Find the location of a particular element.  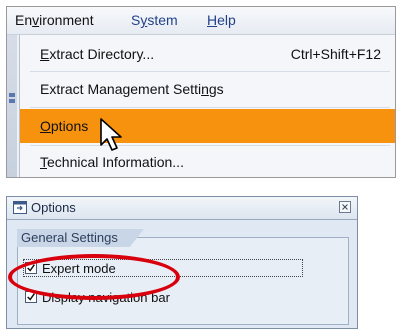

menu-item-label-b: gs is located at coordinates (216, 89).